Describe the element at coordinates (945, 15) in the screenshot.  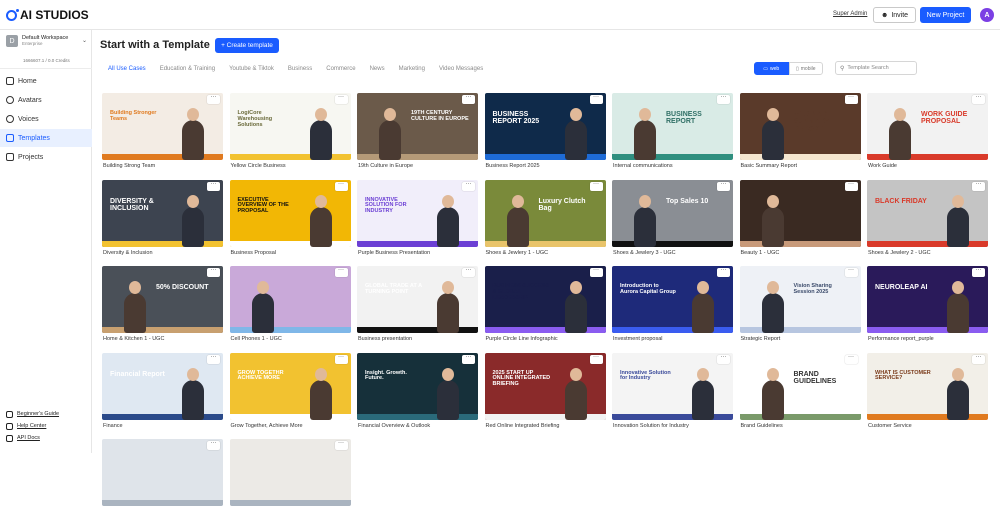
I see `new-project-button: New Project` at that location.